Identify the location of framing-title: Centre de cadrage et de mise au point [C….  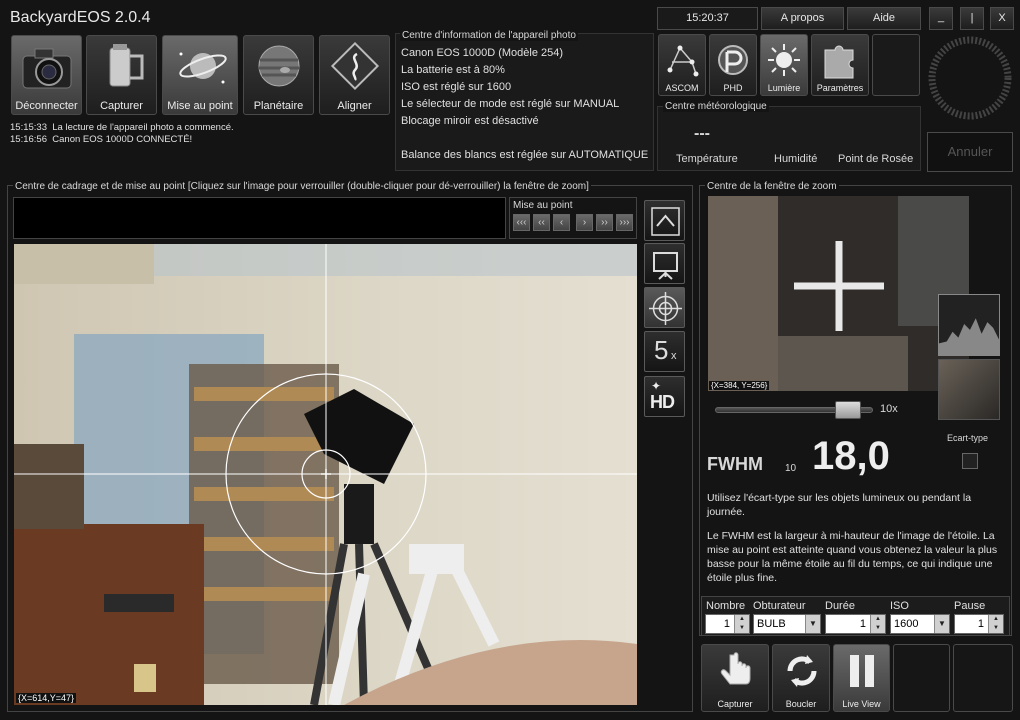
(302, 186).